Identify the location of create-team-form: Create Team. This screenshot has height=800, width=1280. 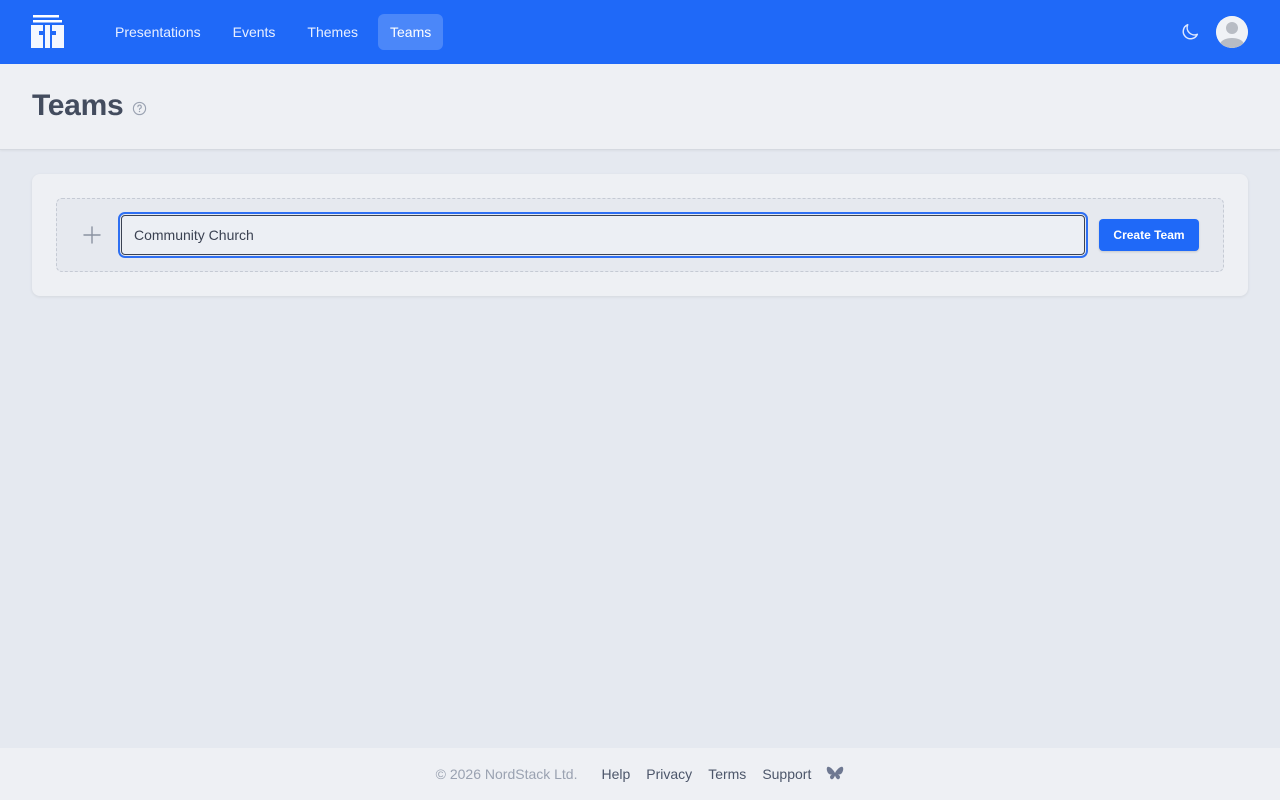
(640, 235).